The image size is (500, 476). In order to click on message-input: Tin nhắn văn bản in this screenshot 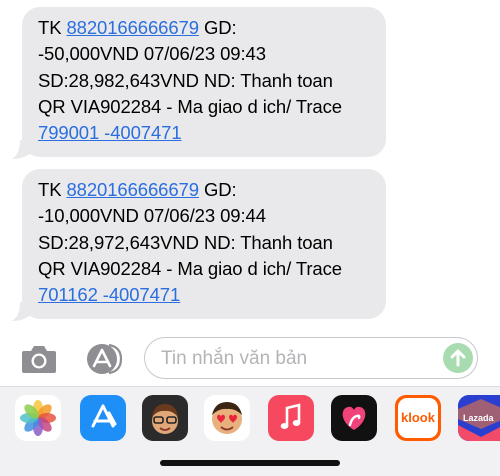, I will do `click(311, 358)`.